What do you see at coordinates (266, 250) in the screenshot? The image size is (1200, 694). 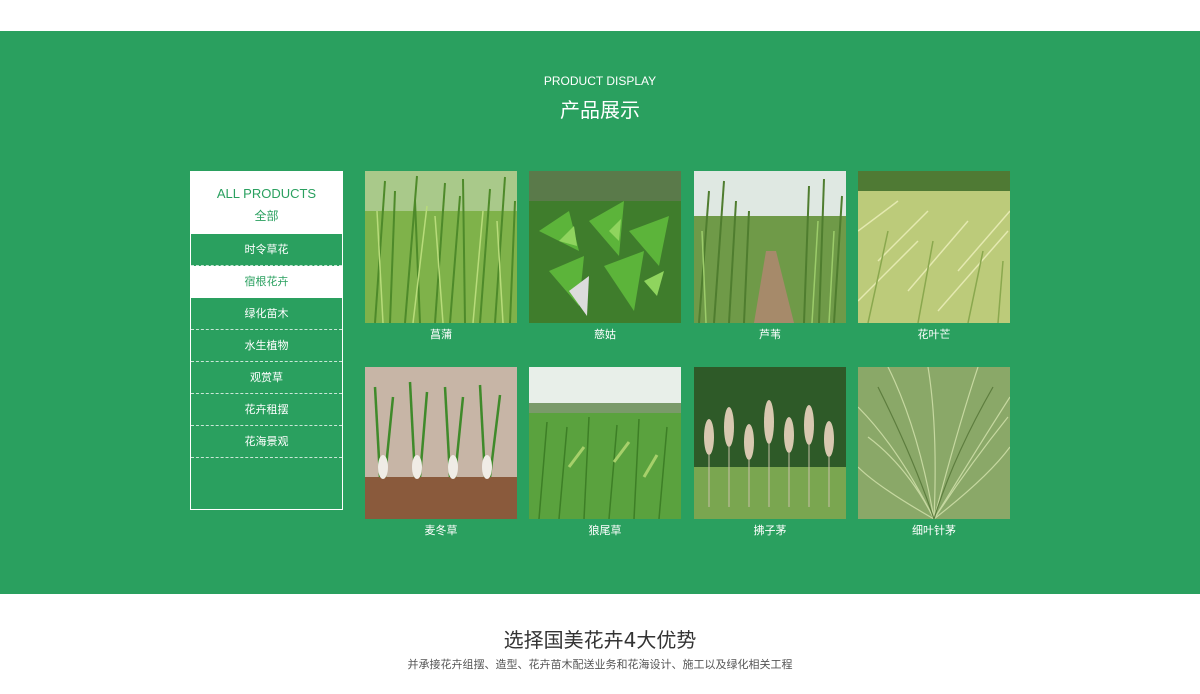 I see `category-item-seasonal-flowers: 时令草花` at bounding box center [266, 250].